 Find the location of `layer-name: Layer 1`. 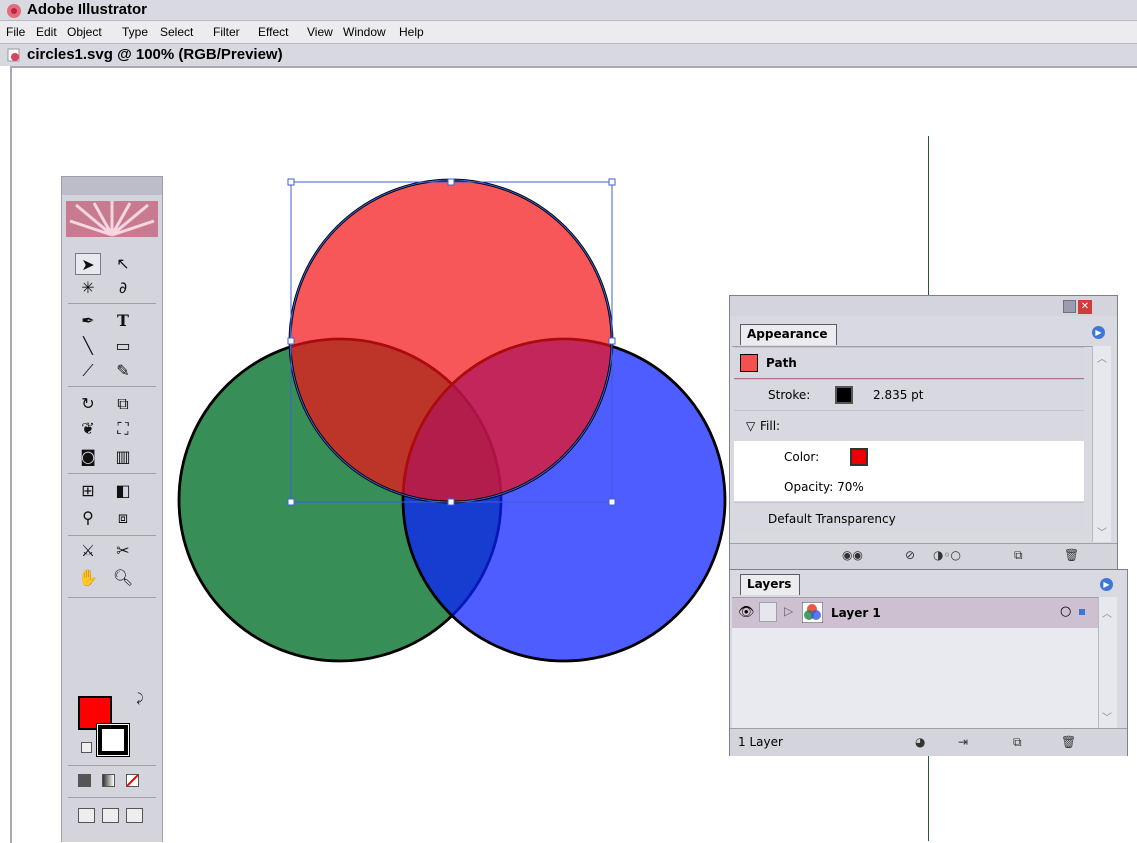

layer-name: Layer 1 is located at coordinates (856, 613).